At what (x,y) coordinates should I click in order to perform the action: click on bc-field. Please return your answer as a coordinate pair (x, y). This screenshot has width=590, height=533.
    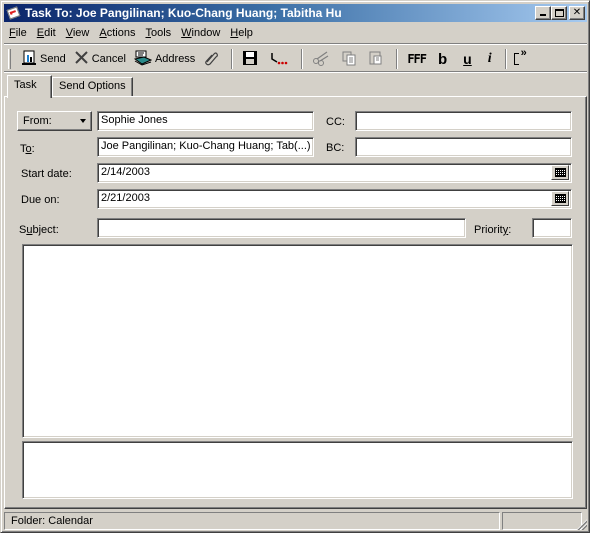
    Looking at the image, I should click on (463, 147).